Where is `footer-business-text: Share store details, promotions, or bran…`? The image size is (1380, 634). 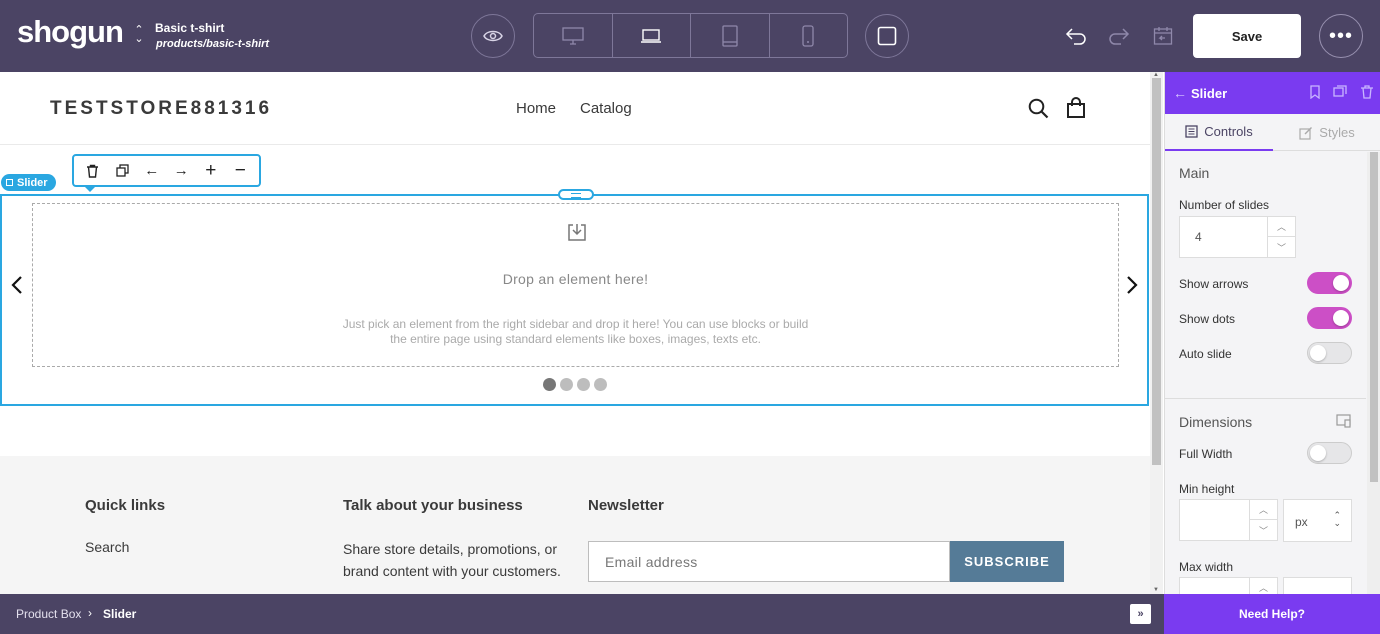
footer-business-text: Share store details, promotions, or bran… is located at coordinates (452, 560).